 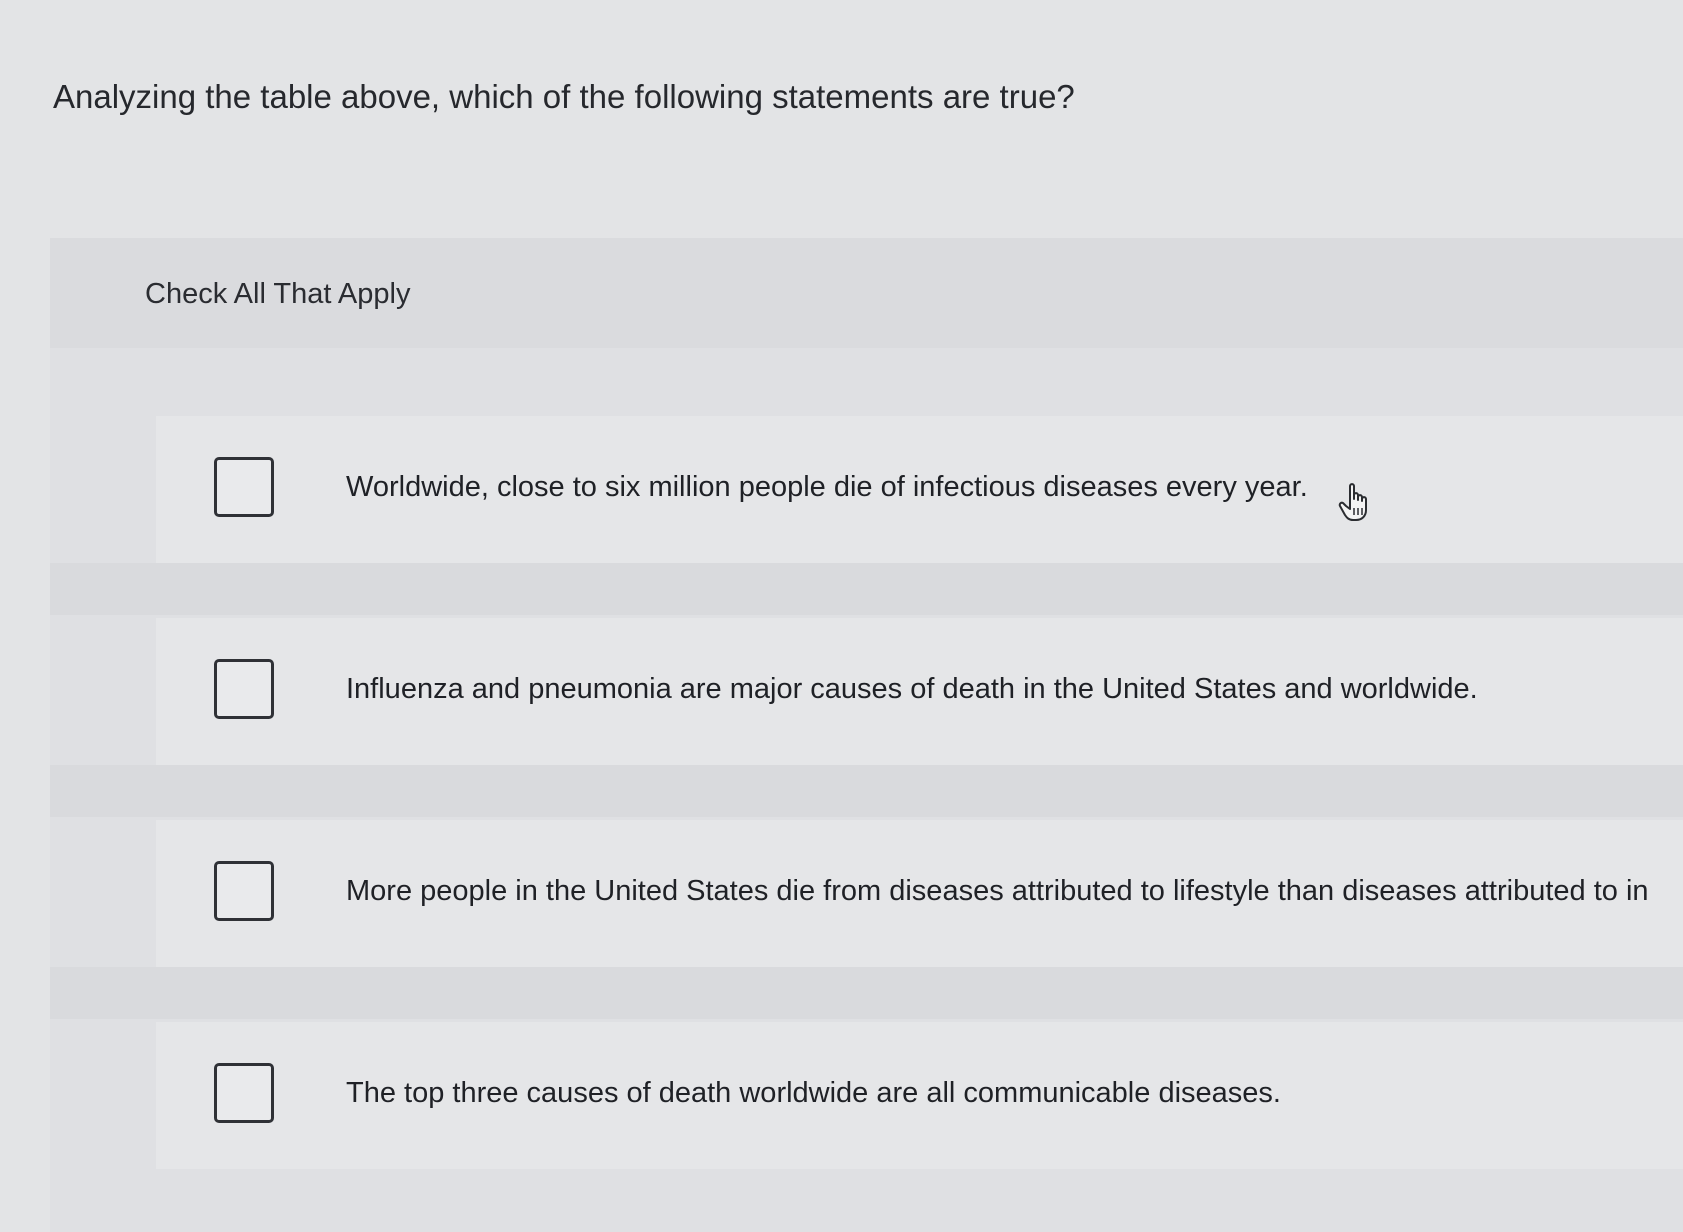 What do you see at coordinates (866, 293) in the screenshot?
I see `panel-header: Check All That Apply` at bounding box center [866, 293].